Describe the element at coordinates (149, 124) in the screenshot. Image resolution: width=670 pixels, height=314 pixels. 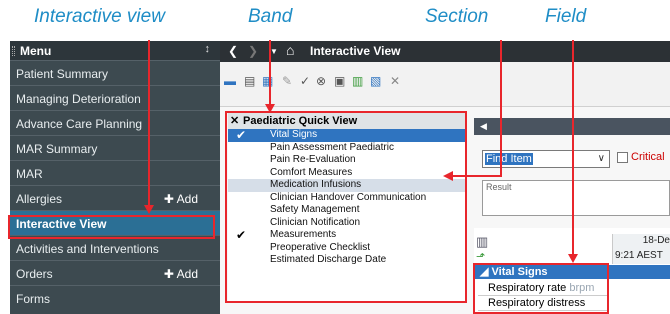
I see `annotation-line-interactive-view` at that location.